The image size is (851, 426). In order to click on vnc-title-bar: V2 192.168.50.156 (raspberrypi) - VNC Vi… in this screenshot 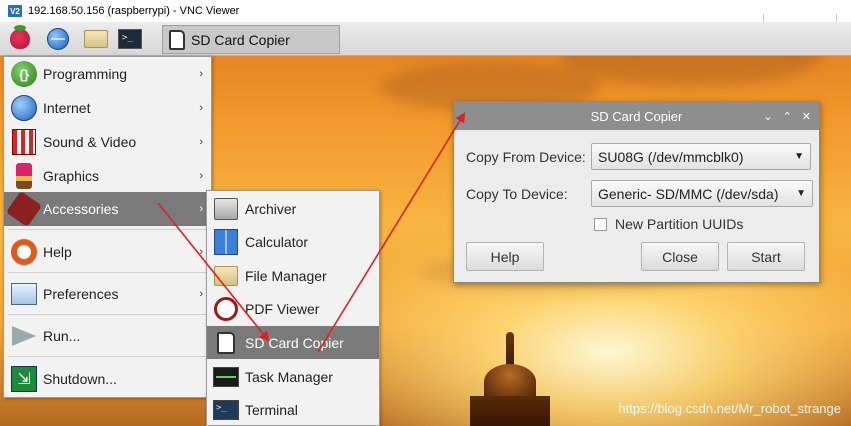, I will do `click(425, 12)`.